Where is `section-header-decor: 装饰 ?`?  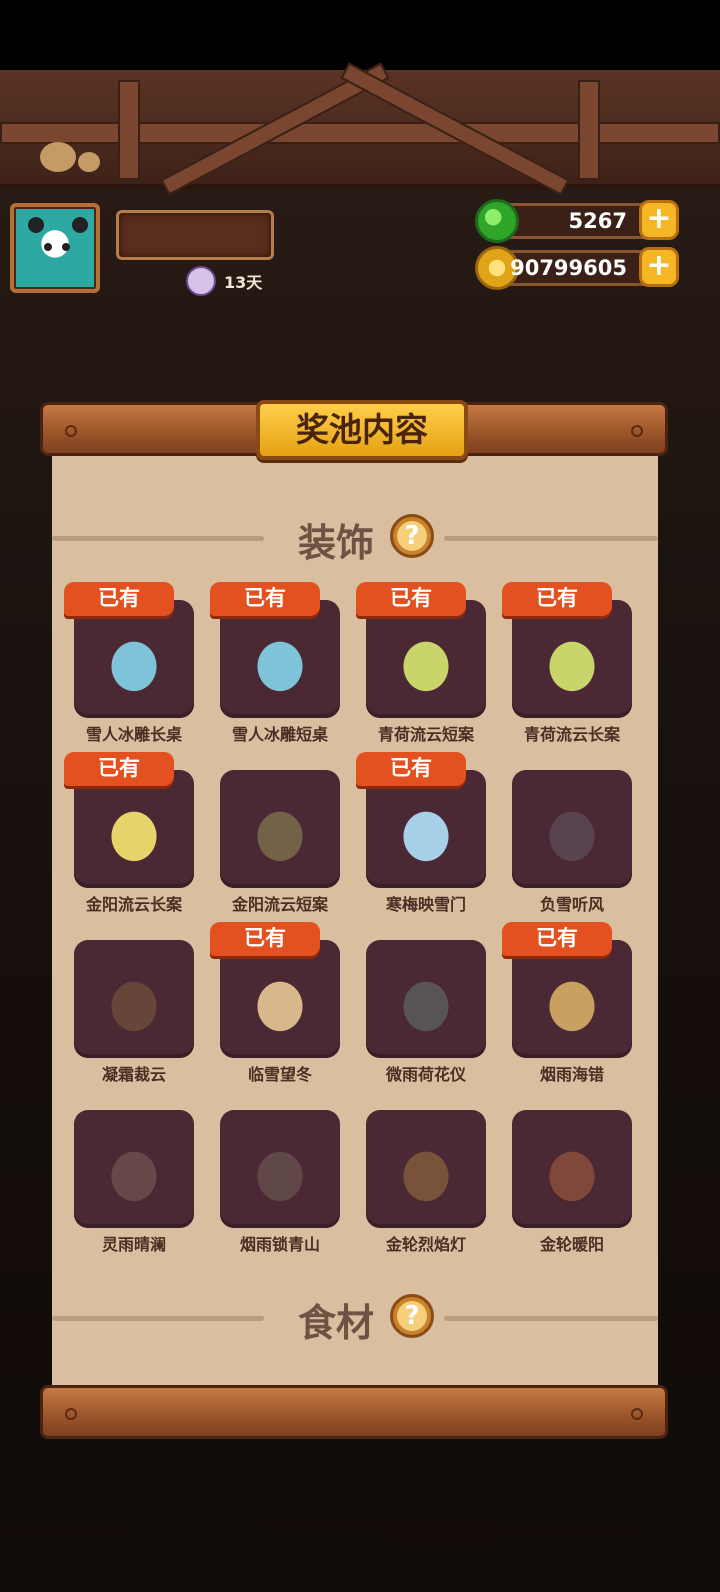
section-header-decor: 装饰 ? is located at coordinates (355, 538).